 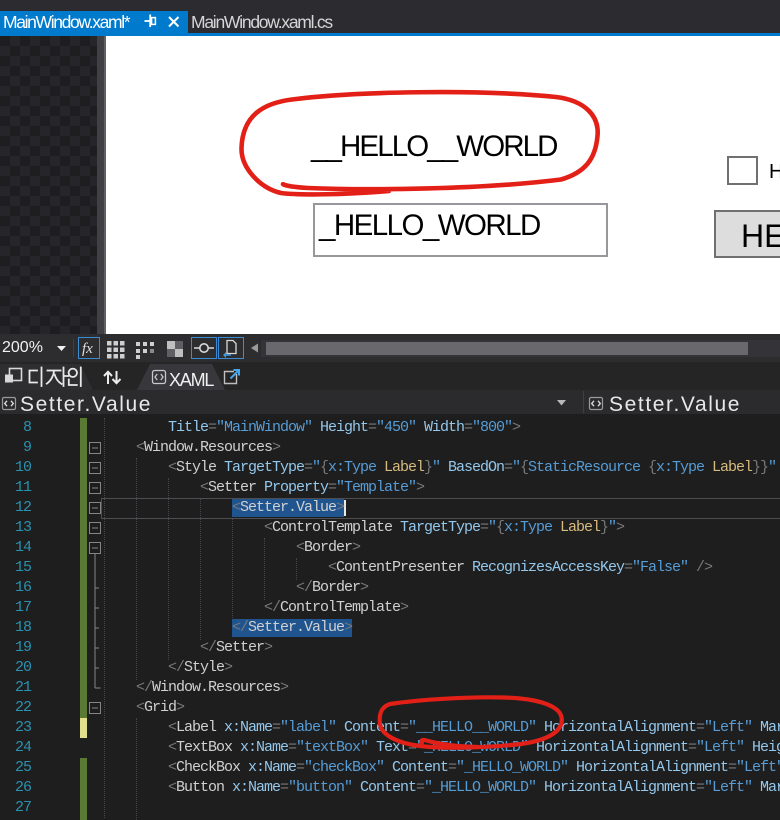 What do you see at coordinates (87, 349) in the screenshot?
I see `svg-text: fx` at bounding box center [87, 349].